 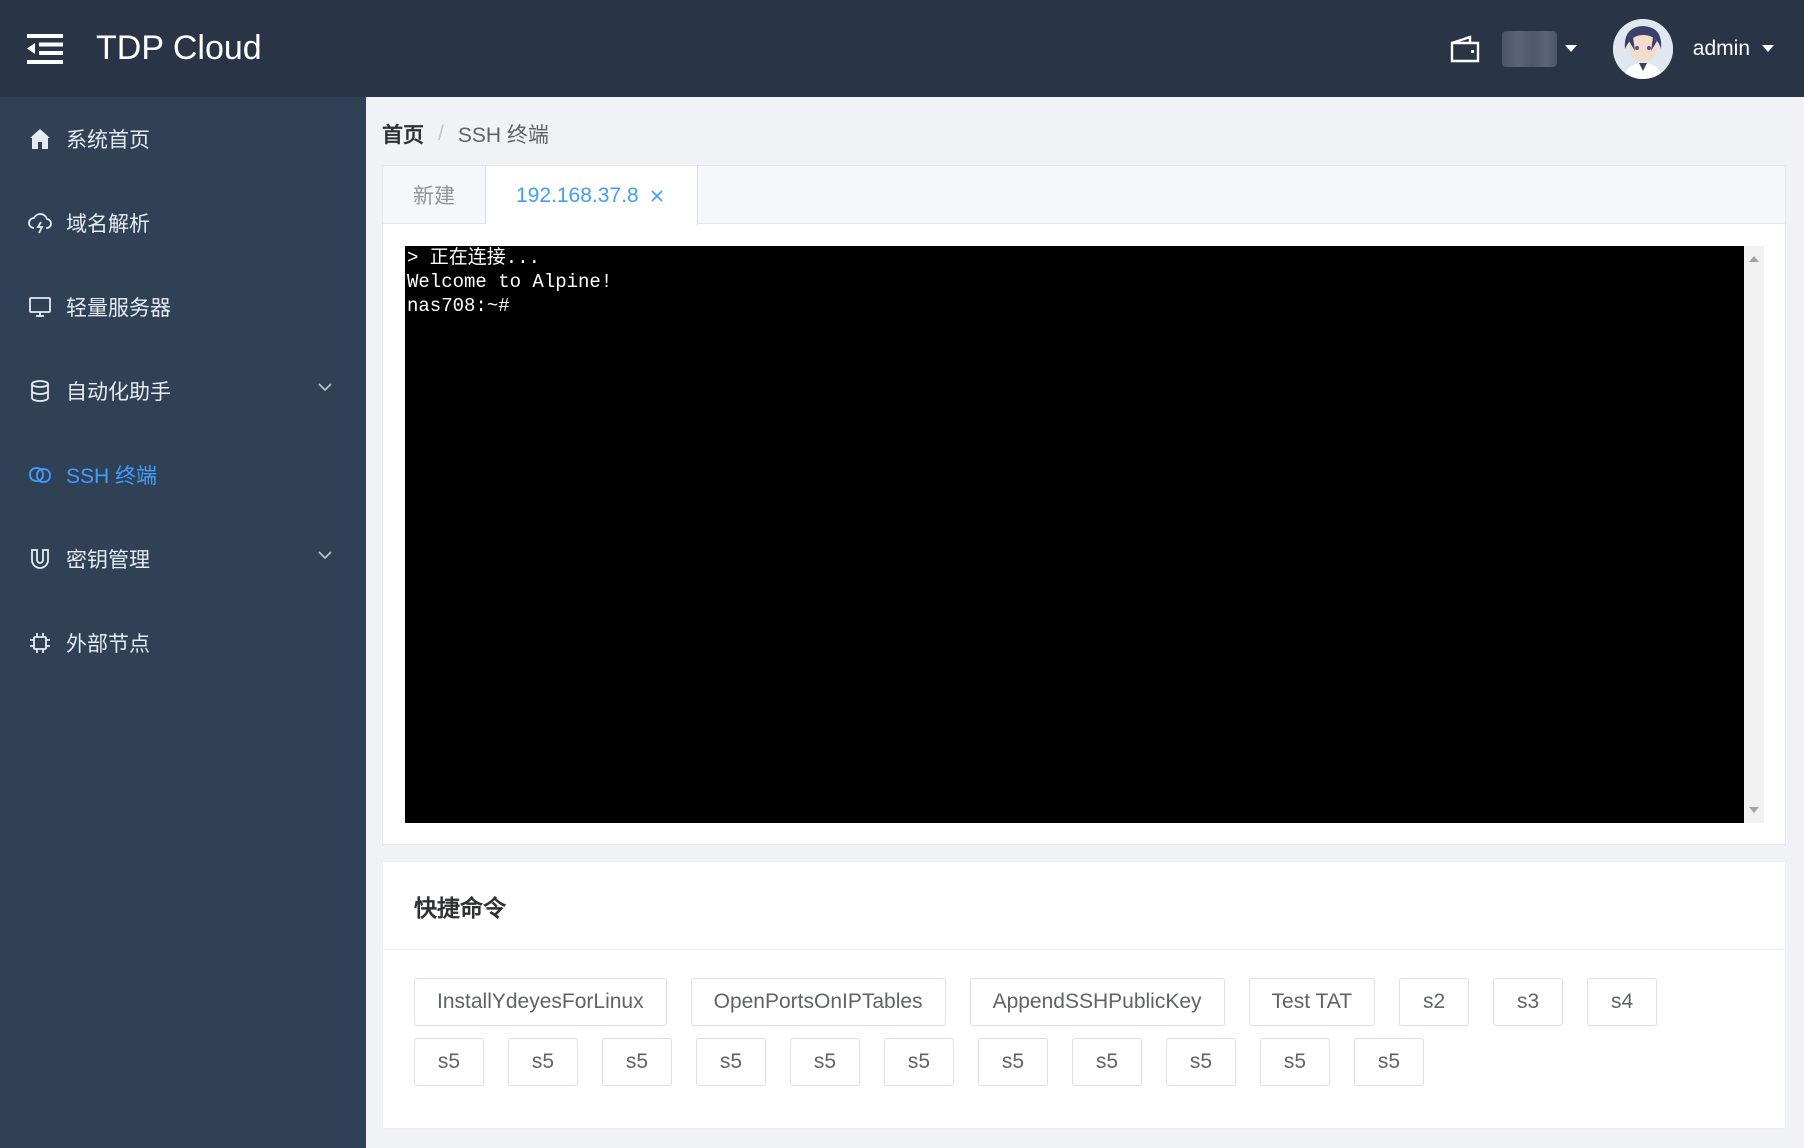 What do you see at coordinates (1721, 48) in the screenshot?
I see `user-name: admin` at bounding box center [1721, 48].